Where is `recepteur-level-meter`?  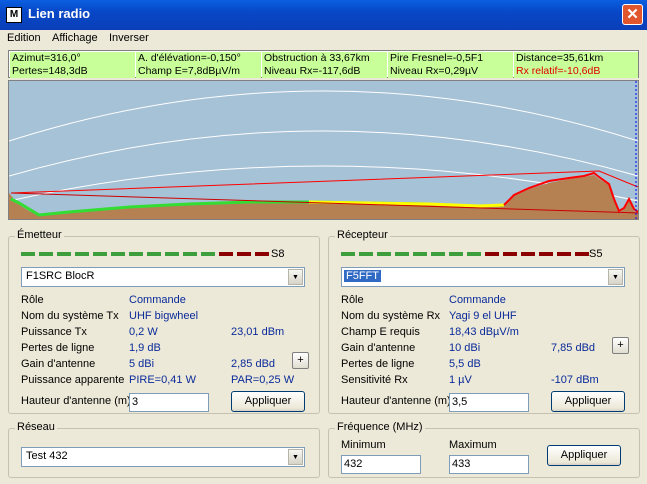
recepteur-level-meter is located at coordinates (465, 254).